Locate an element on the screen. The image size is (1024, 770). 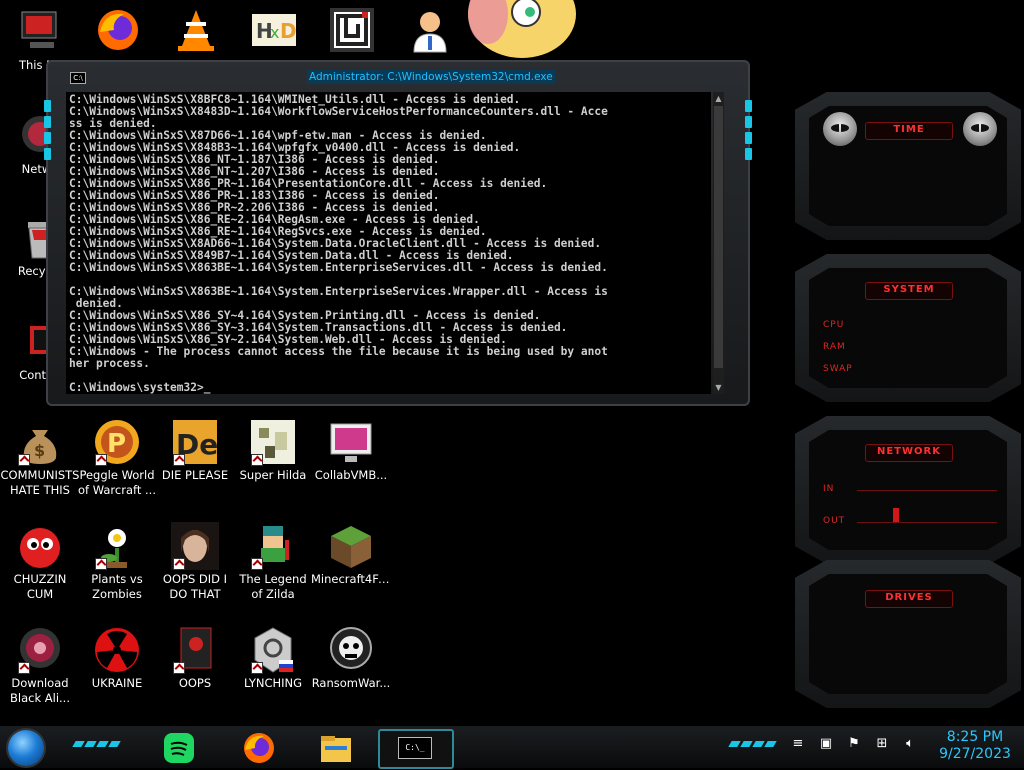
taskbar-spotify is located at coordinates (179, 748).